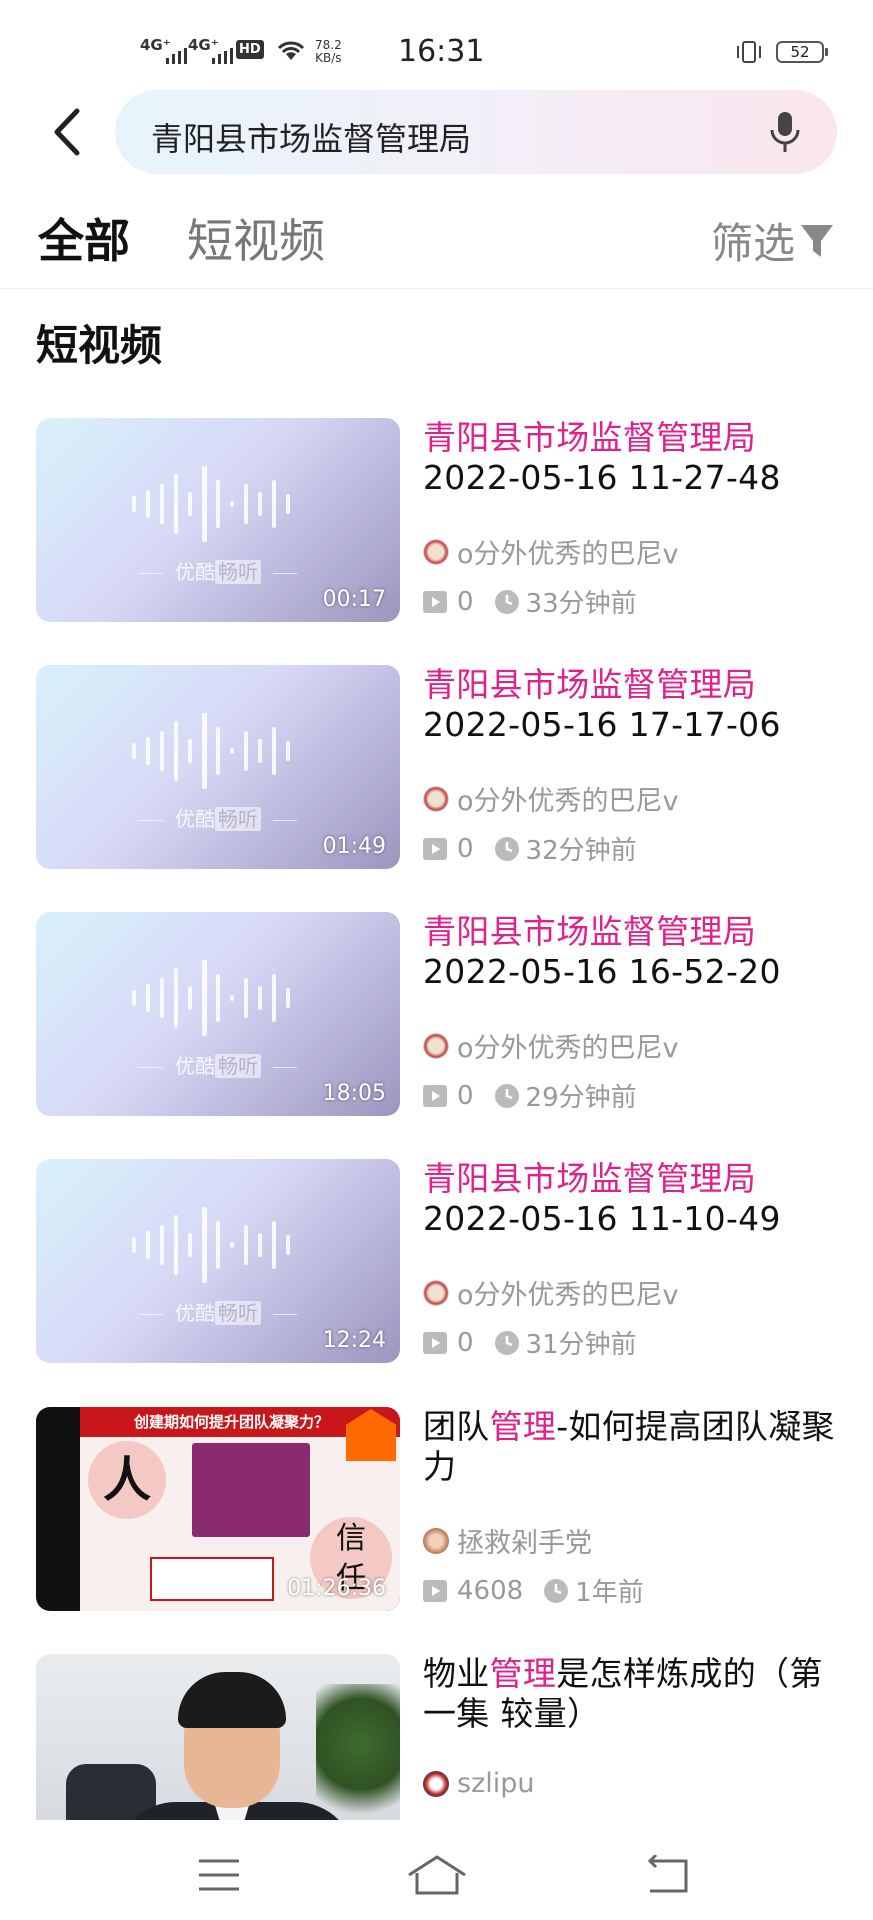  Describe the element at coordinates (232, 1422) in the screenshot. I see `slide-heading: 创建期如何提升团队凝聚力？` at that location.